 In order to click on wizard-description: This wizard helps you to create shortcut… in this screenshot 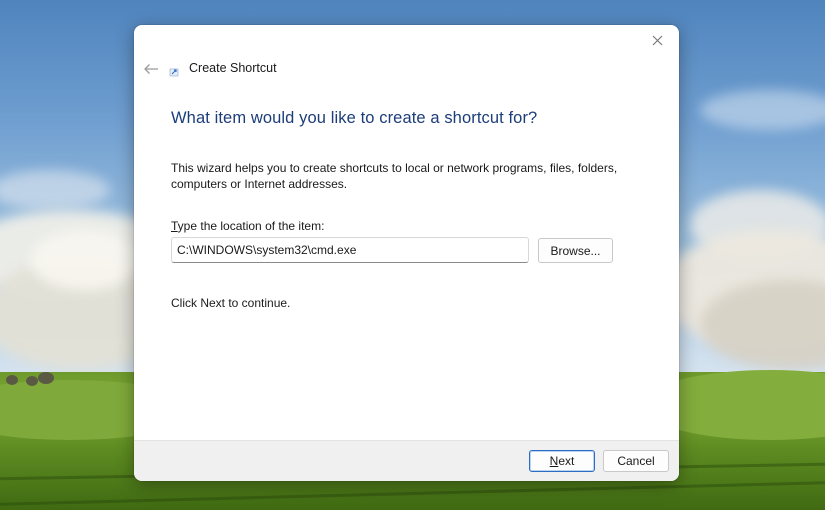, I will do `click(394, 176)`.